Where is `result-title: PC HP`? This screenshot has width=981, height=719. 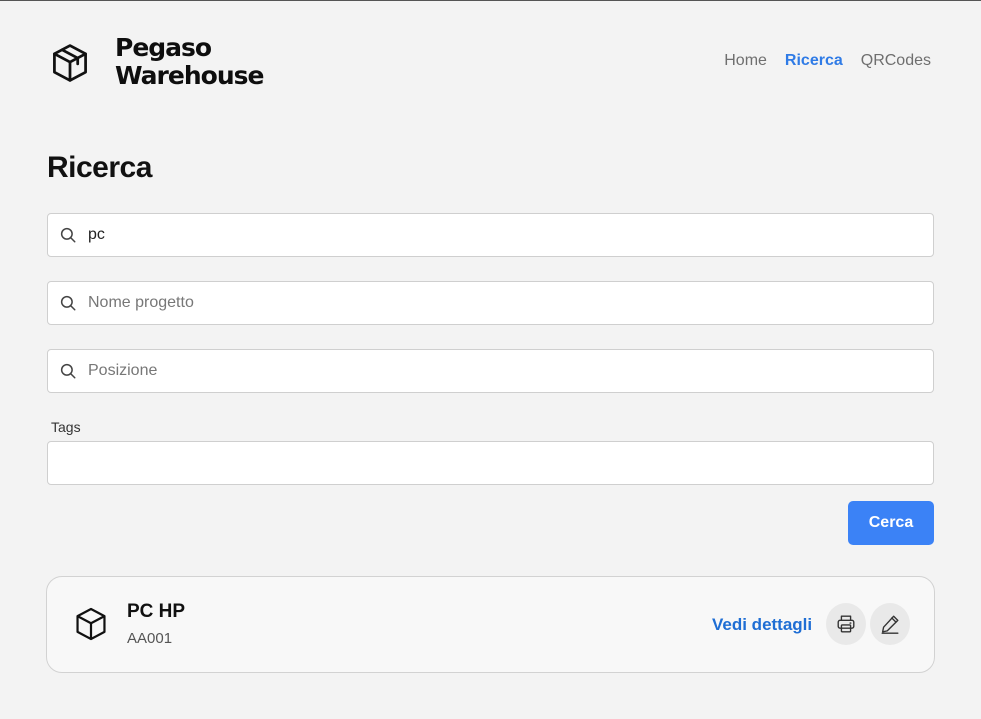
result-title: PC HP is located at coordinates (156, 611).